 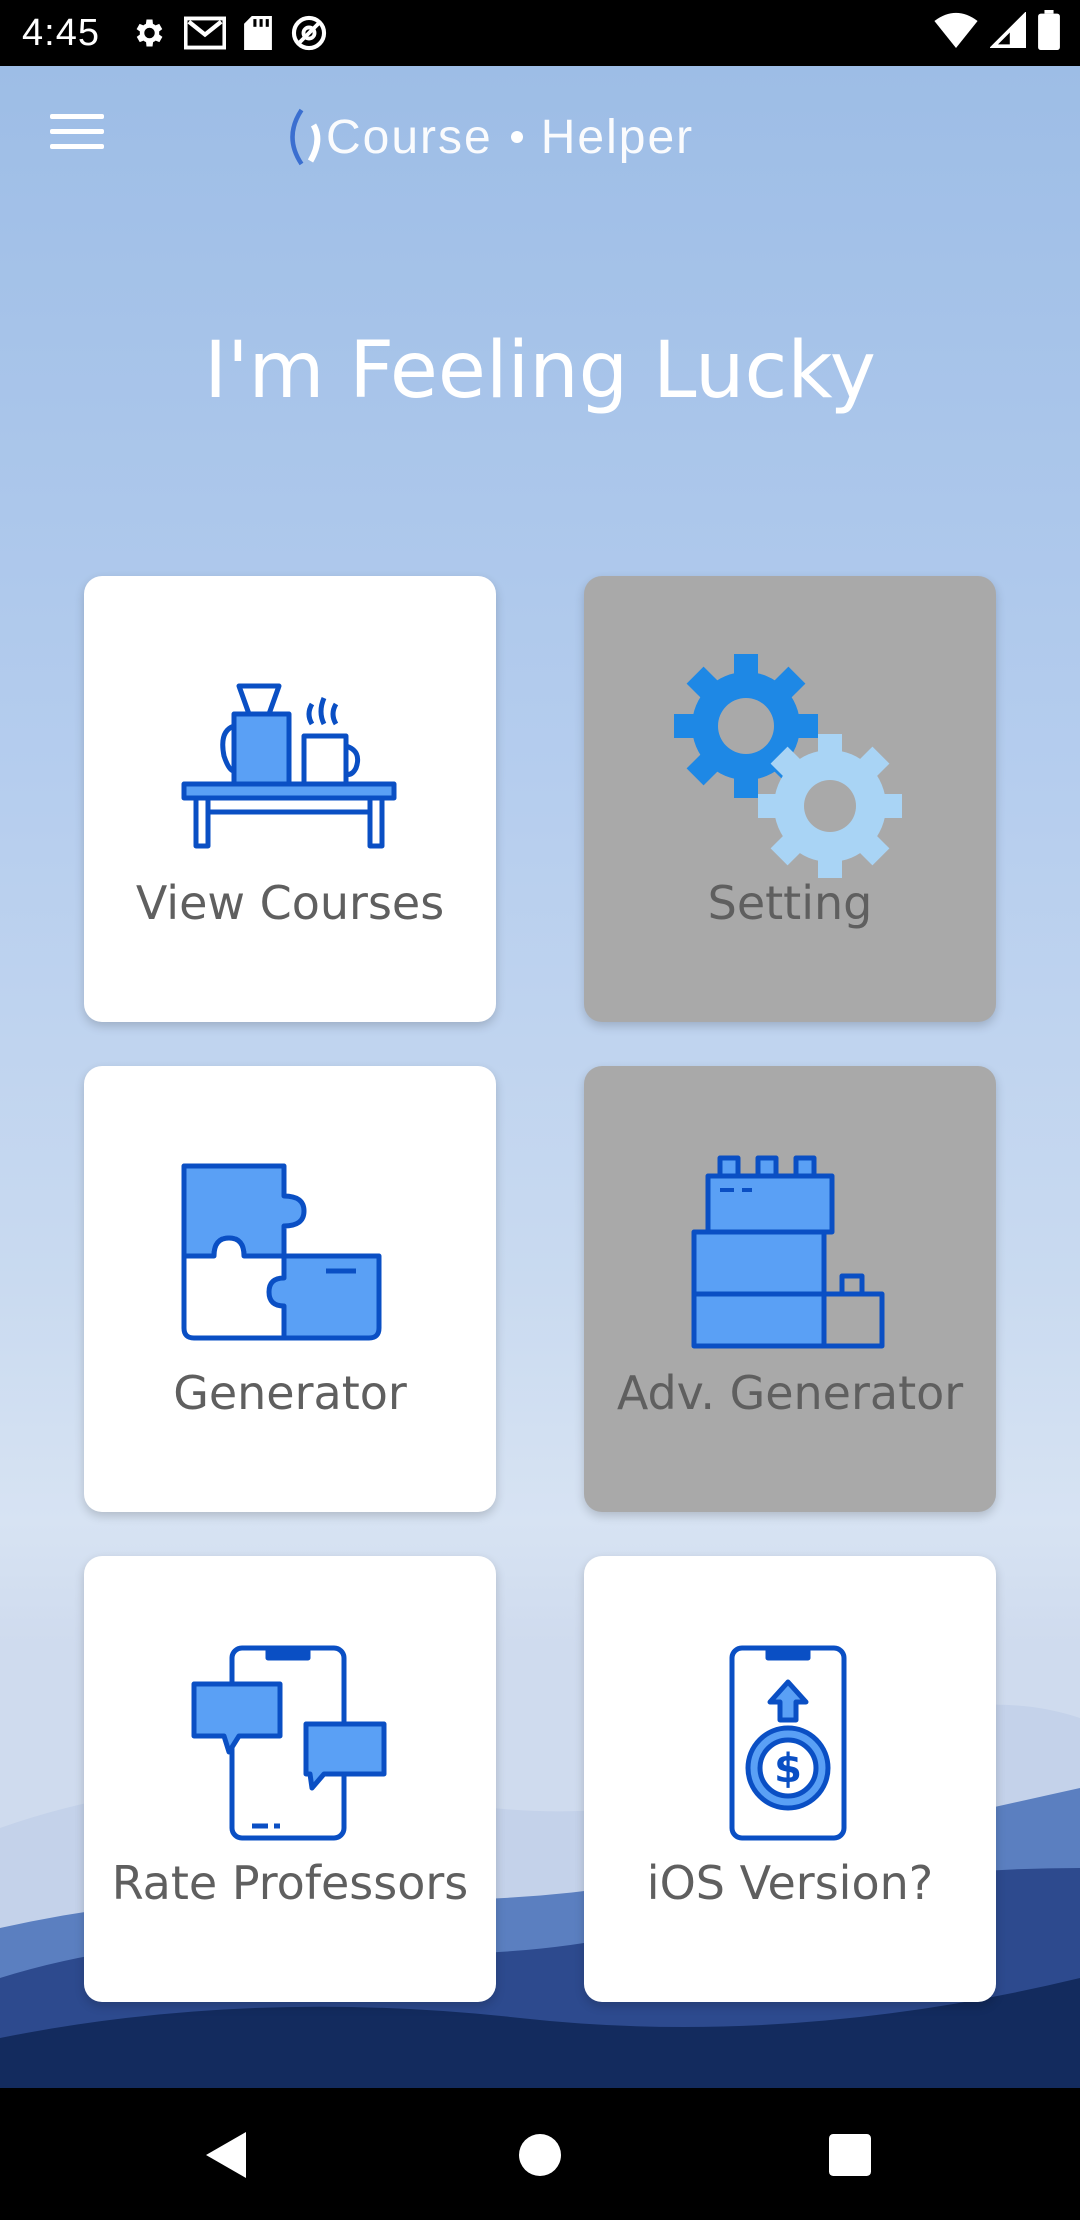 I want to click on recents-icon, so click(x=850, y=2155).